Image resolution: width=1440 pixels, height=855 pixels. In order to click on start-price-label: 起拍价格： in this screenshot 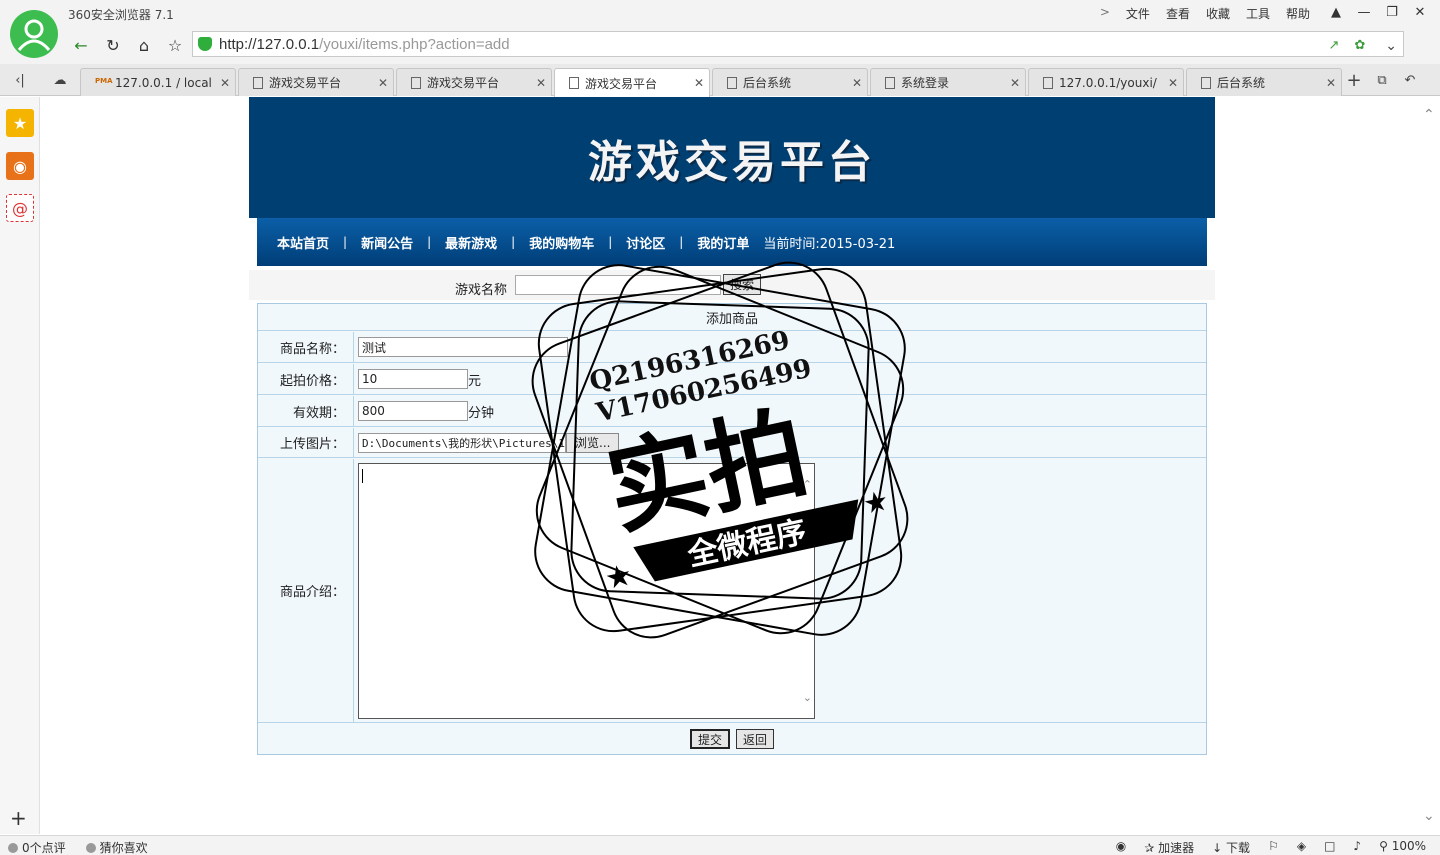, I will do `click(306, 379)`.